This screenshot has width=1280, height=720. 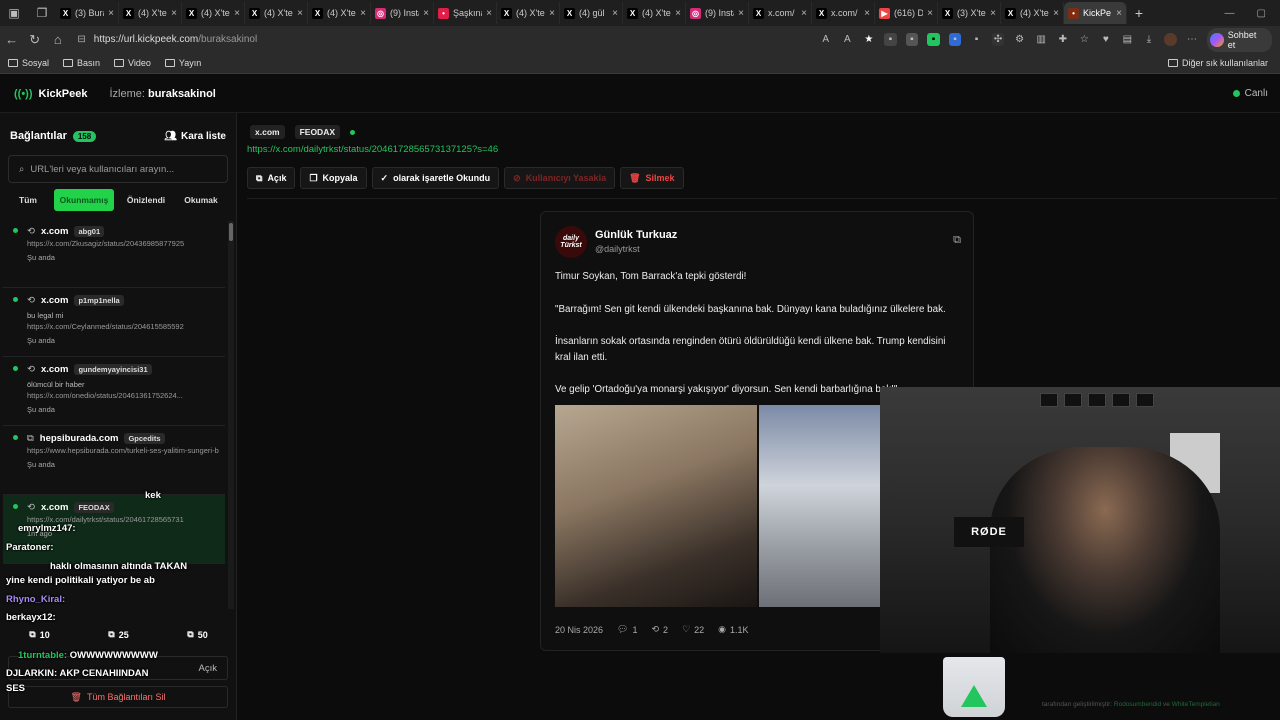 What do you see at coordinates (969, 13) in the screenshot?
I see `browser-tab: X (3) X'te ×` at bounding box center [969, 13].